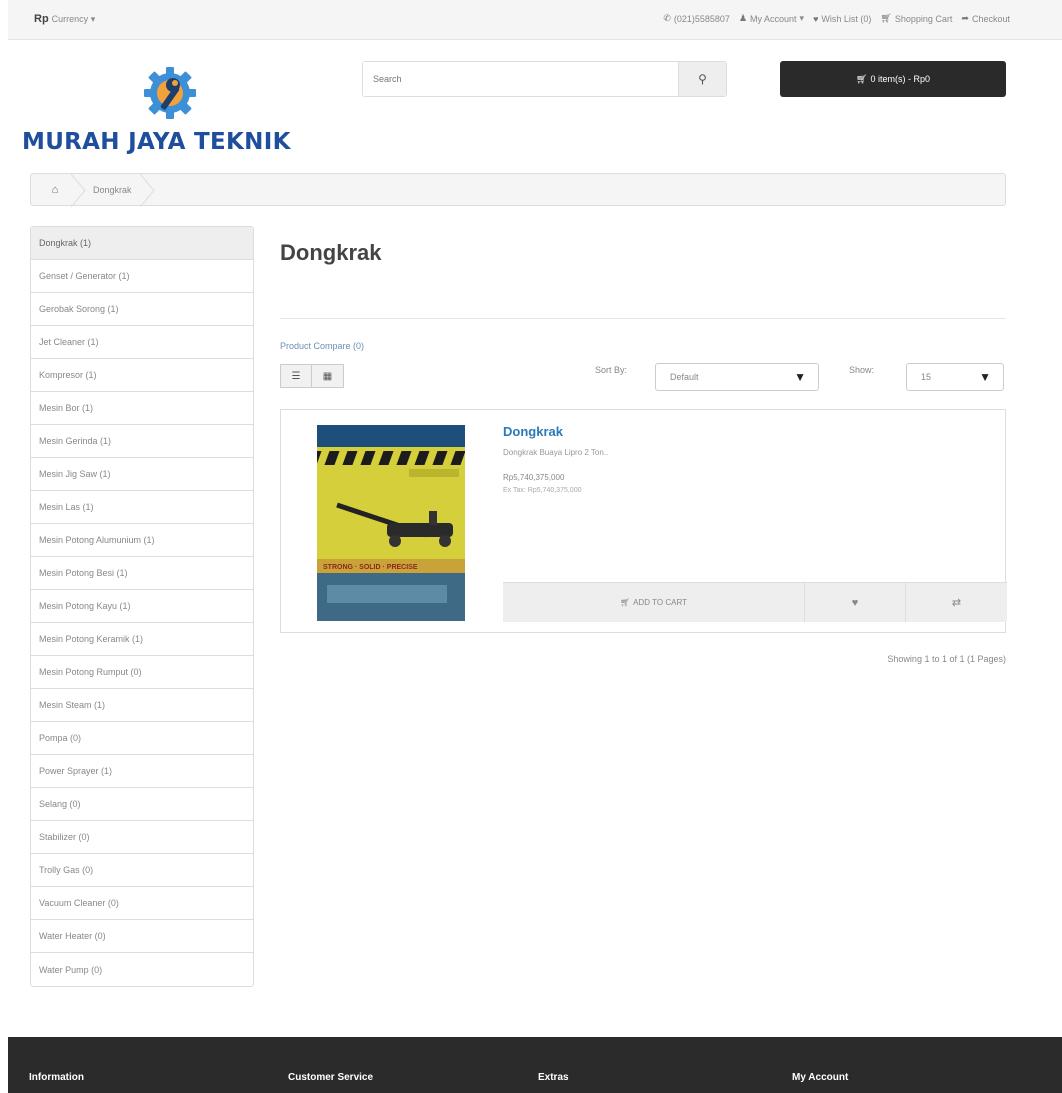 Image resolution: width=1062 pixels, height=1093 pixels. Describe the element at coordinates (147, 190) in the screenshot. I see `breadcrumb-separator` at that location.